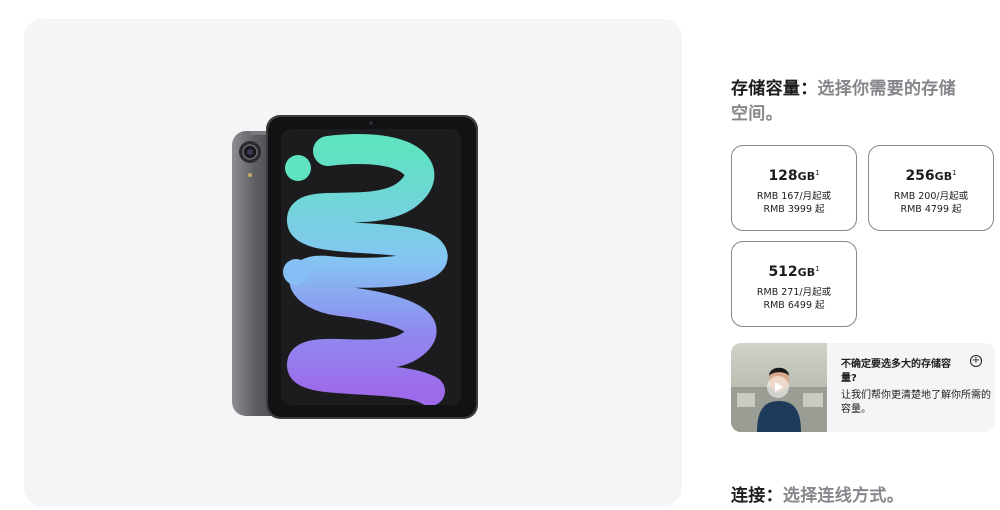 The image size is (1000, 510). Describe the element at coordinates (976, 361) in the screenshot. I see `plus-circle-icon: +` at that location.